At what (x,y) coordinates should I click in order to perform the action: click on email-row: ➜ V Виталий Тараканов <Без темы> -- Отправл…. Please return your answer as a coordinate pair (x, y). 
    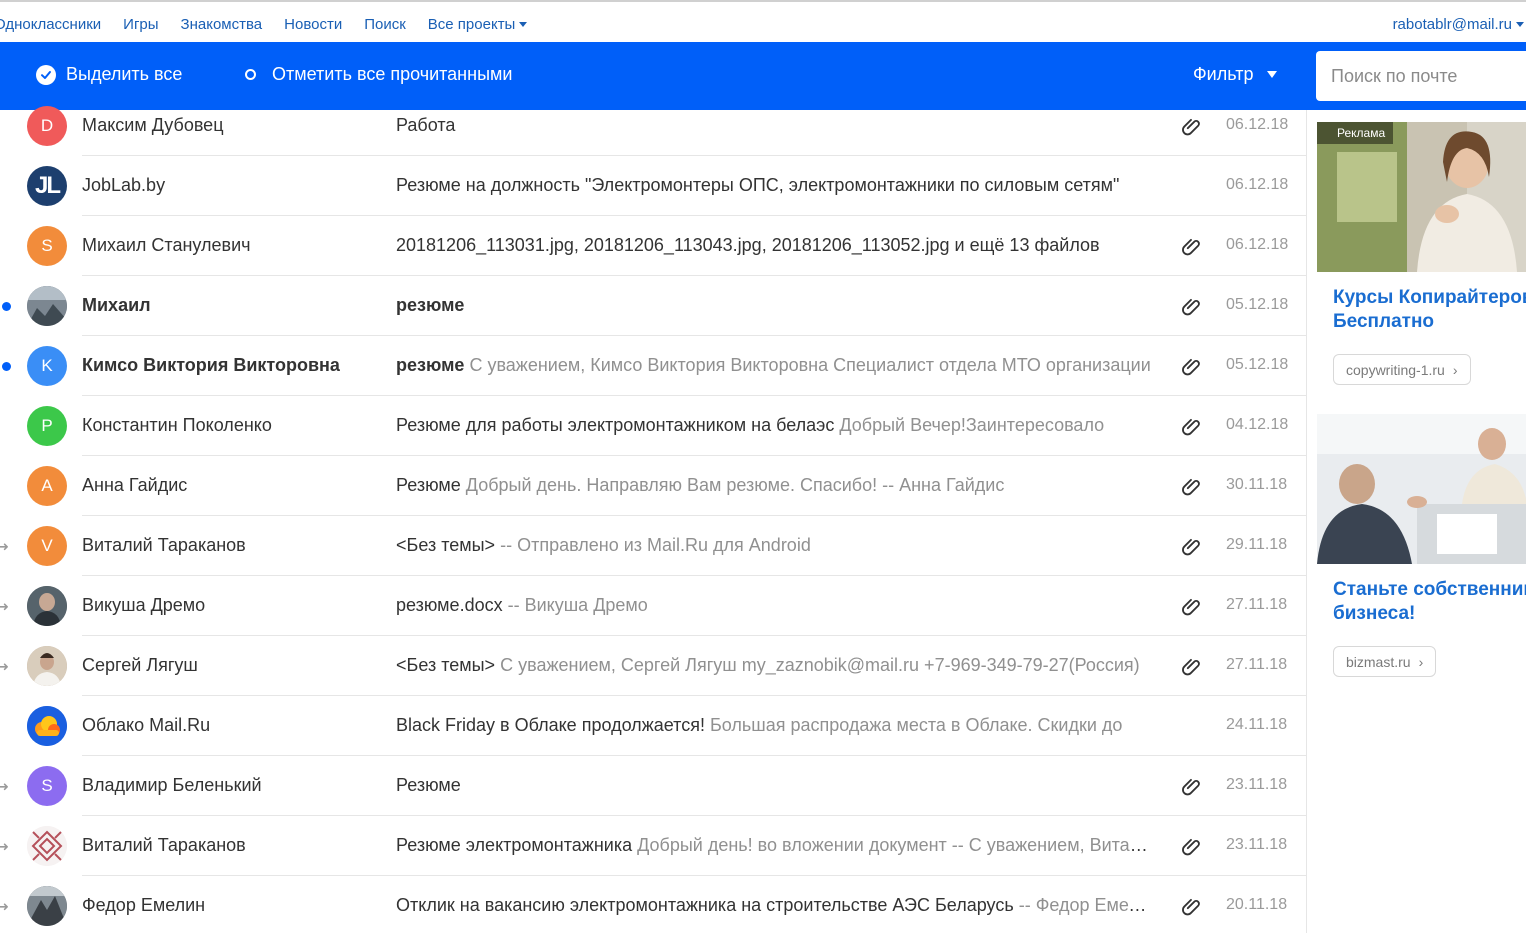
    Looking at the image, I should click on (653, 546).